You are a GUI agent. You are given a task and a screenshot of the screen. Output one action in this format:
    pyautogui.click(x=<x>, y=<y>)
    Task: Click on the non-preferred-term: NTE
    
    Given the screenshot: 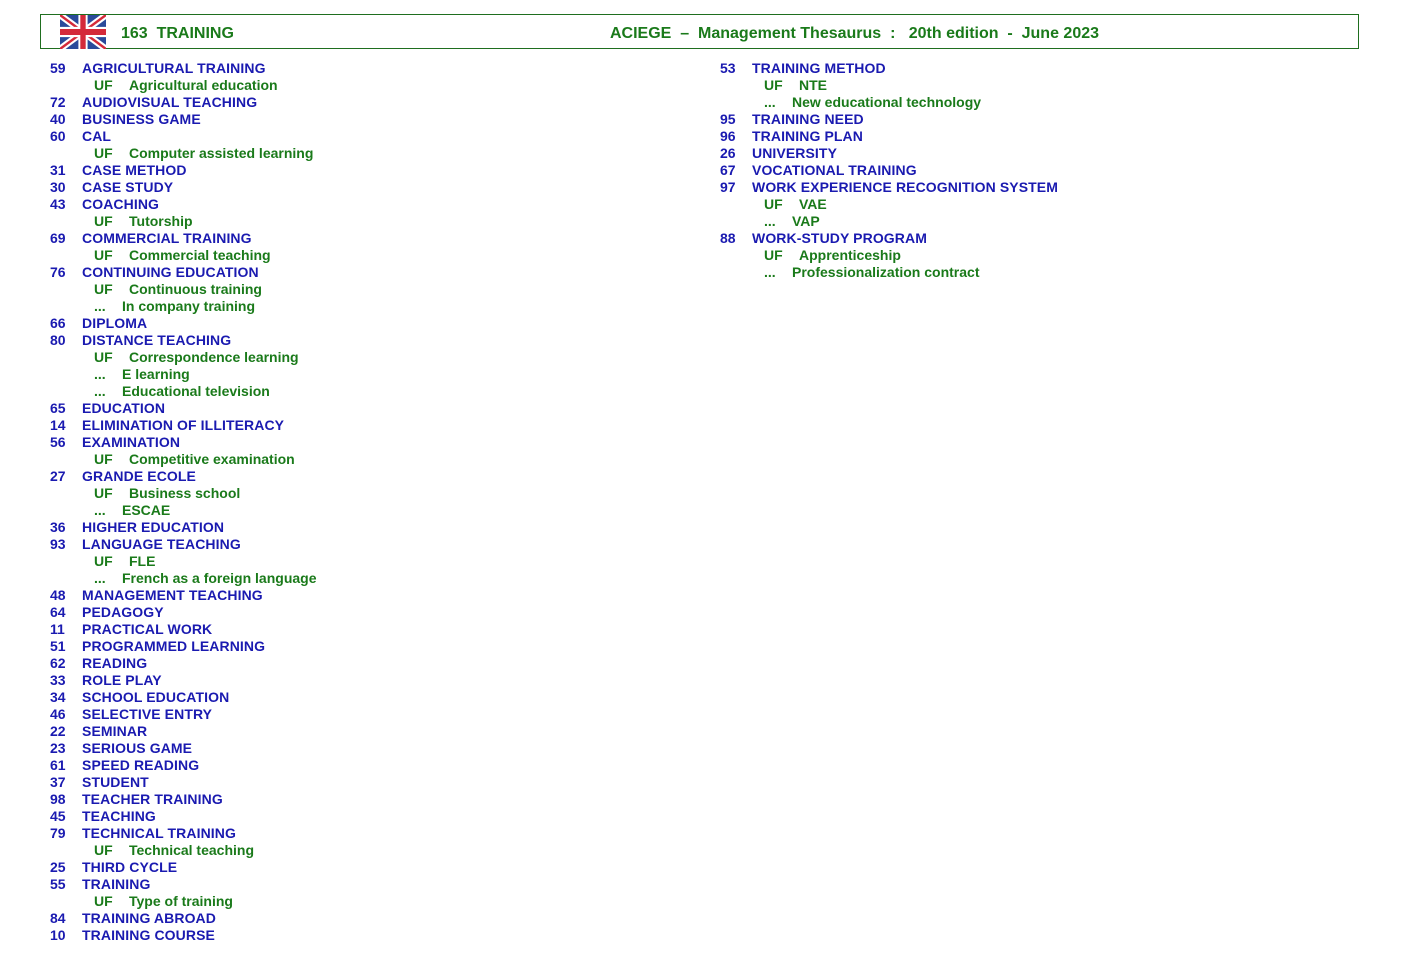 What is the action you would take?
    pyautogui.click(x=813, y=85)
    